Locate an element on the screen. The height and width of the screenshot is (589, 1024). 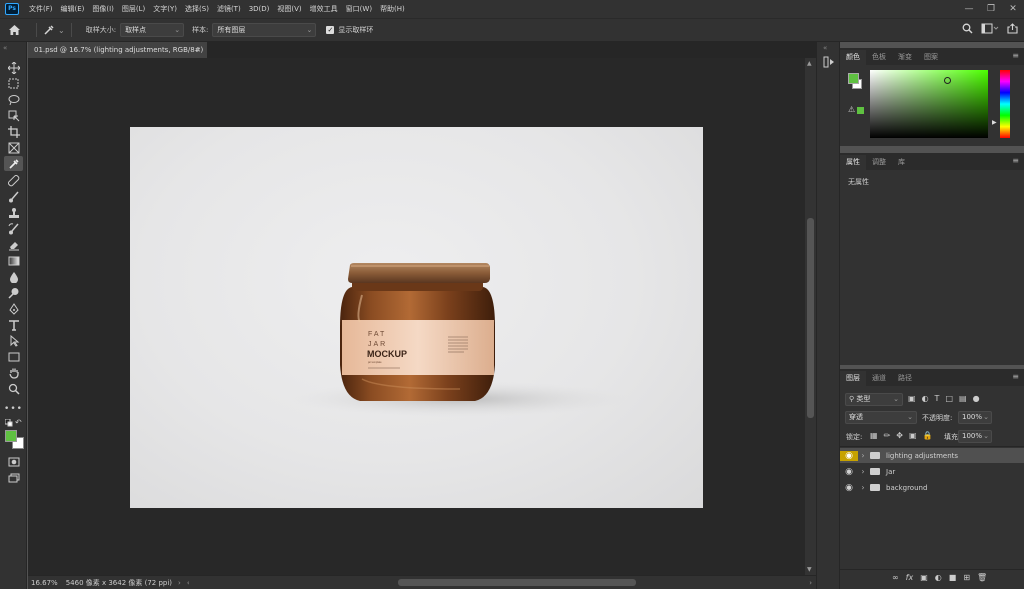
tab-patterns: 图案 is located at coordinates (931, 57).